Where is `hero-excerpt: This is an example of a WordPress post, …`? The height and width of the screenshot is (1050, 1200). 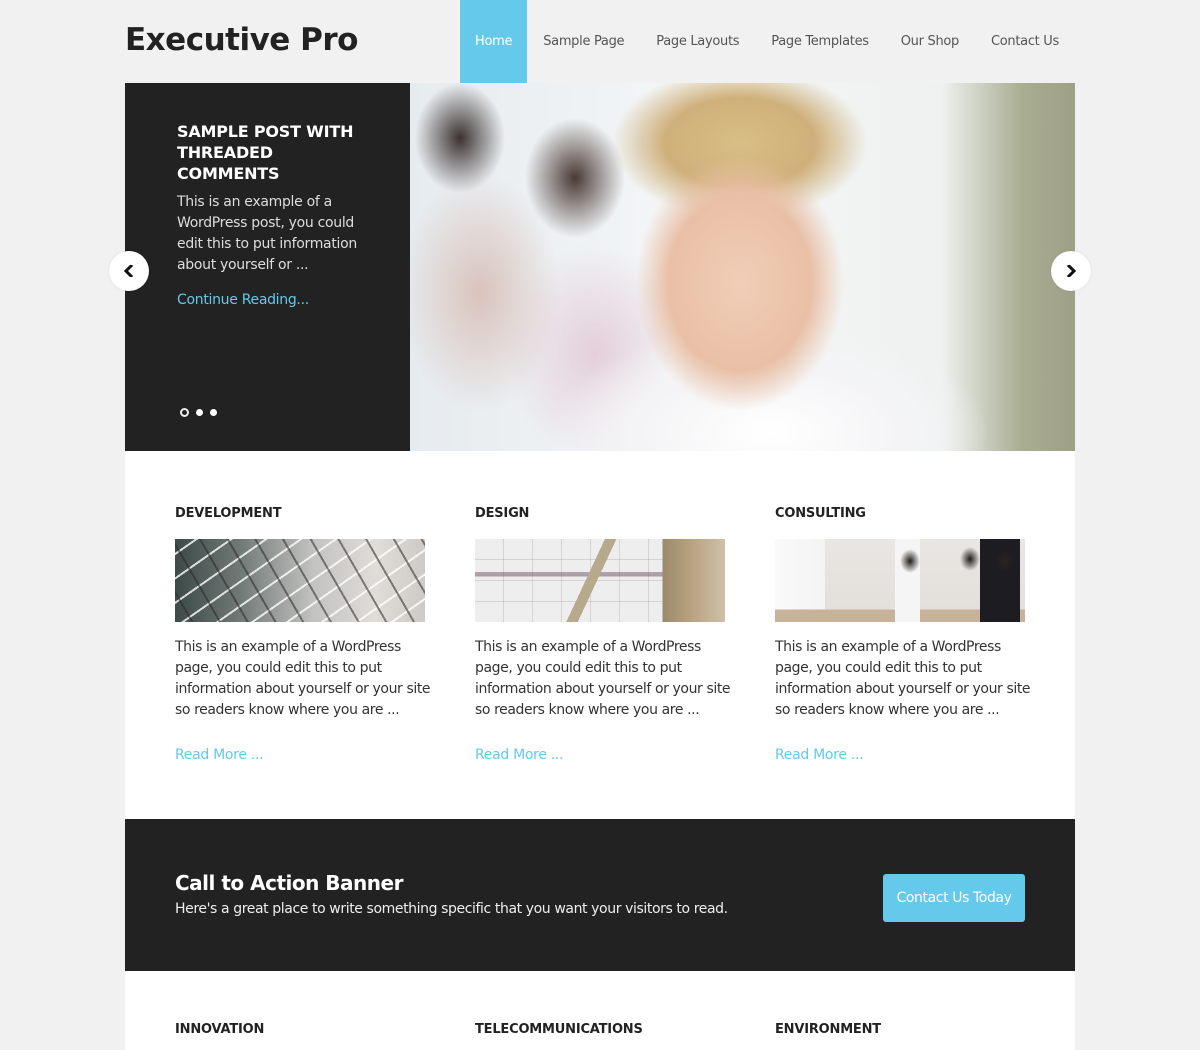
hero-excerpt: This is an example of a WordPress post, … is located at coordinates (267, 233).